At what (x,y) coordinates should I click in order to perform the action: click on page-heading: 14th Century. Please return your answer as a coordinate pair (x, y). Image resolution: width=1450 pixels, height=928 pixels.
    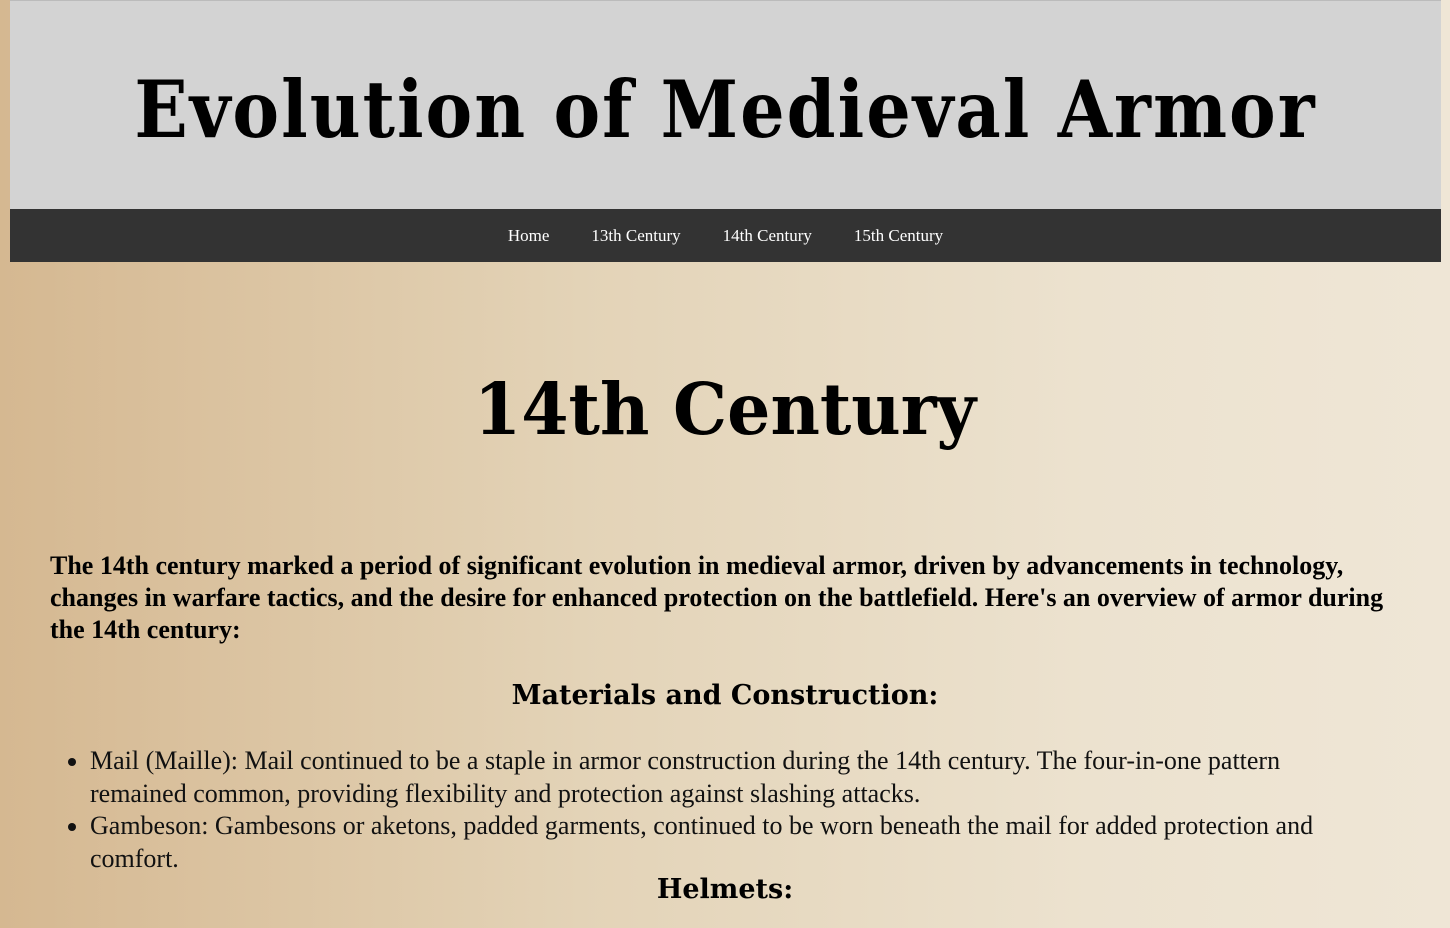
    Looking at the image, I should click on (725, 410).